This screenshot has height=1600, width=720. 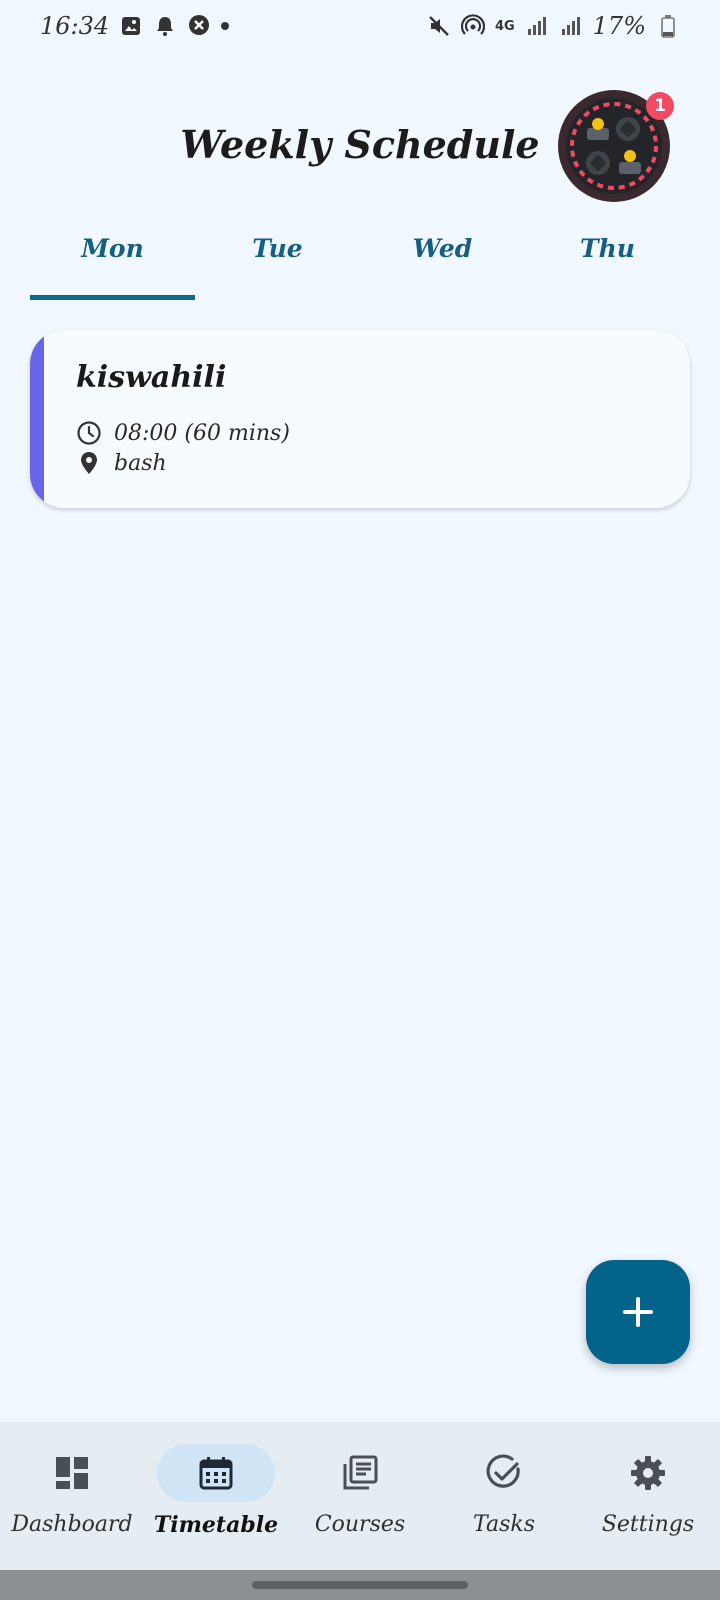 I want to click on nav-label-timetable: Timetable, so click(x=216, y=1525).